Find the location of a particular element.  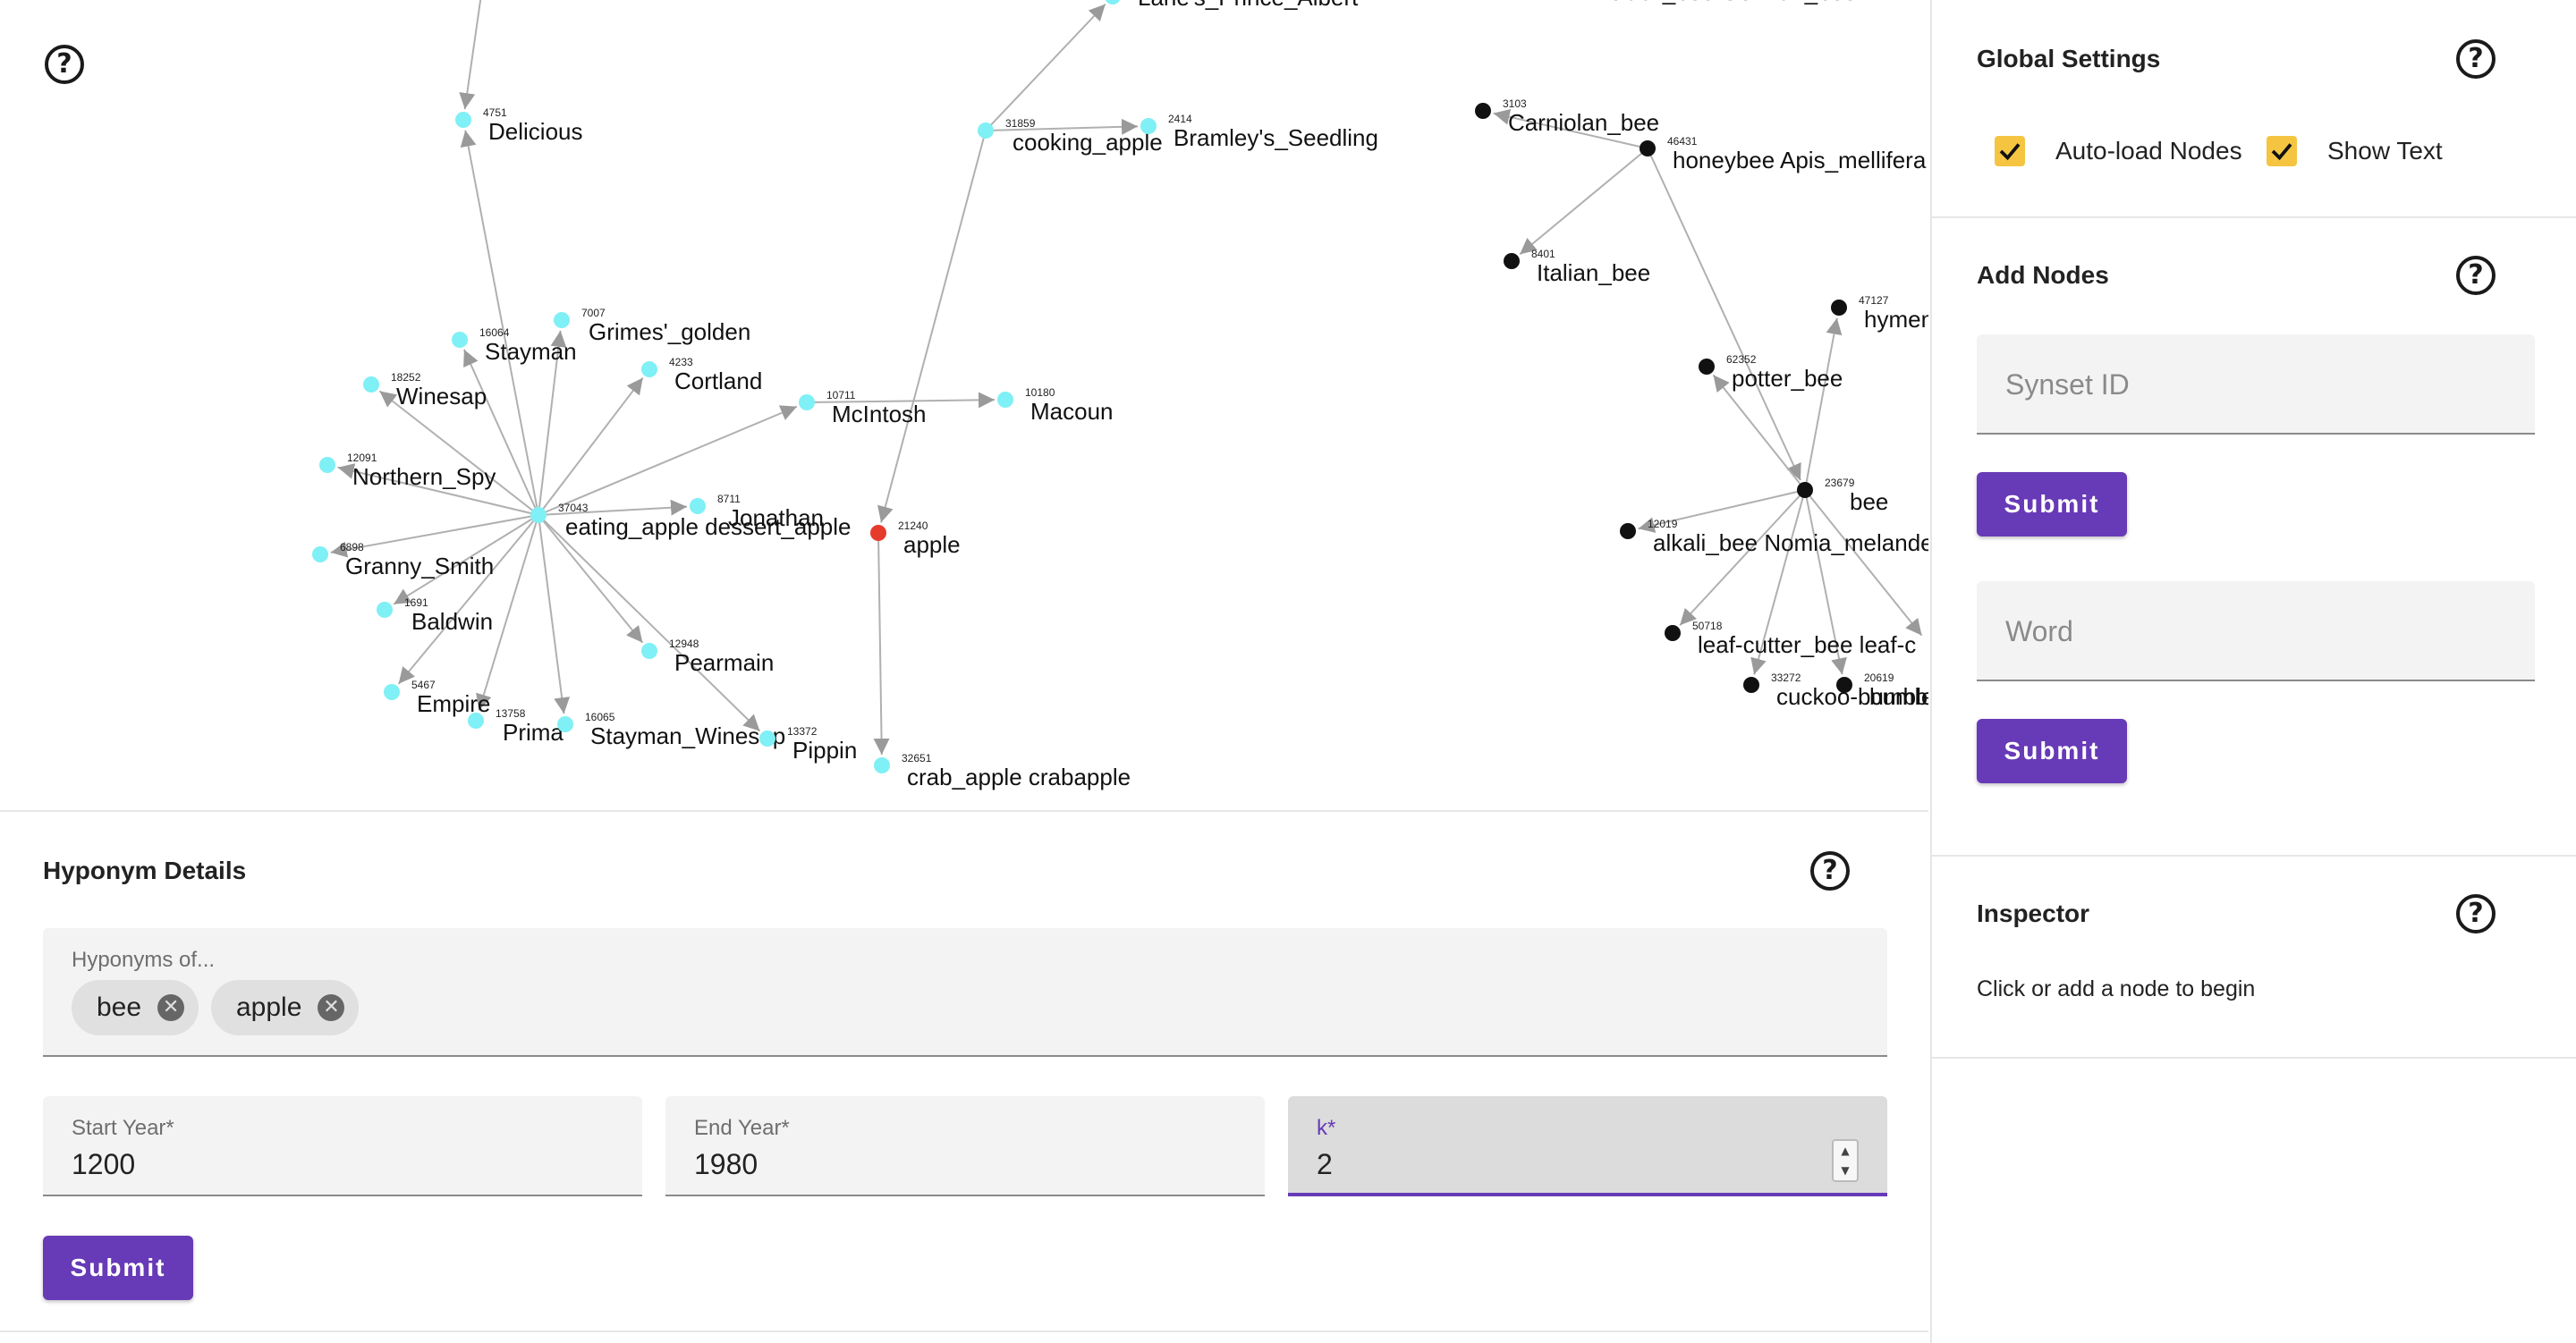

hyponym-help-icon: ? is located at coordinates (1830, 871).